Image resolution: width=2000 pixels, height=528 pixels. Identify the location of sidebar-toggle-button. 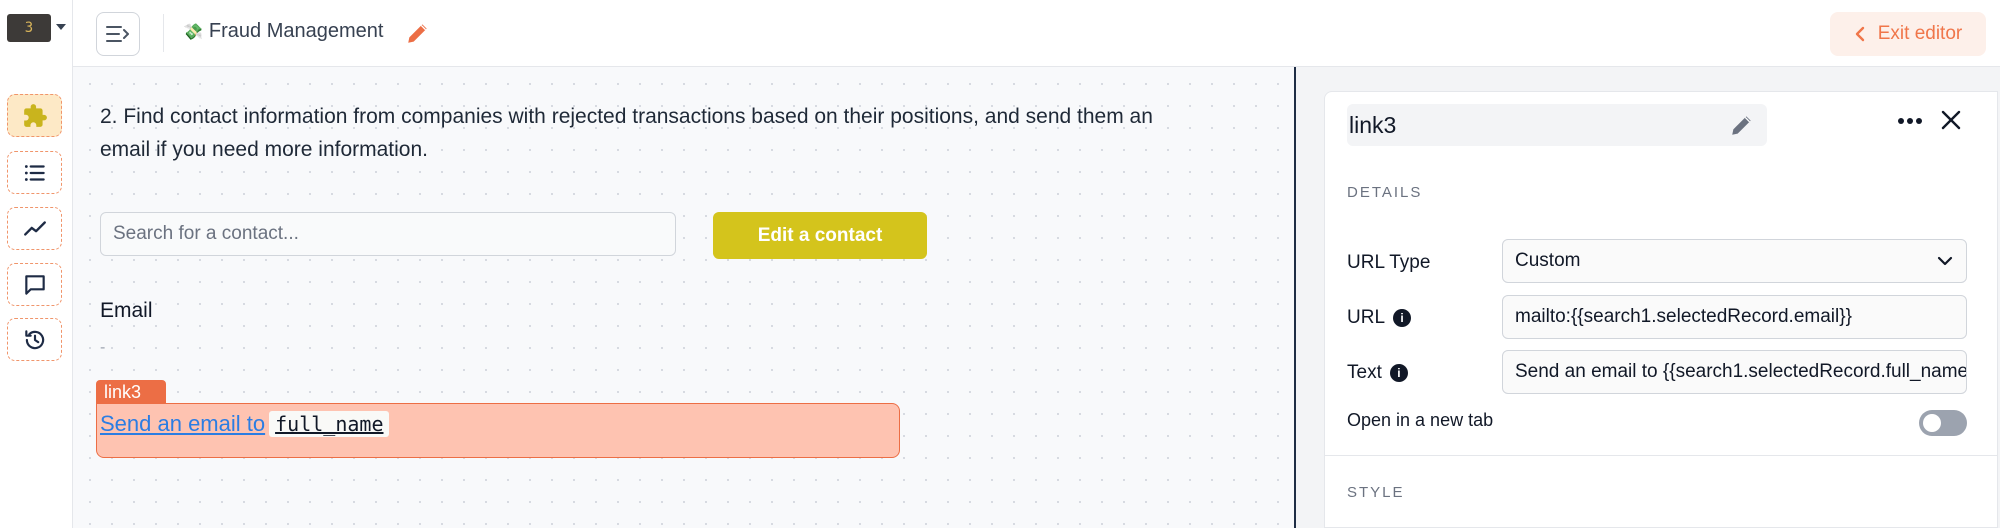
(118, 34).